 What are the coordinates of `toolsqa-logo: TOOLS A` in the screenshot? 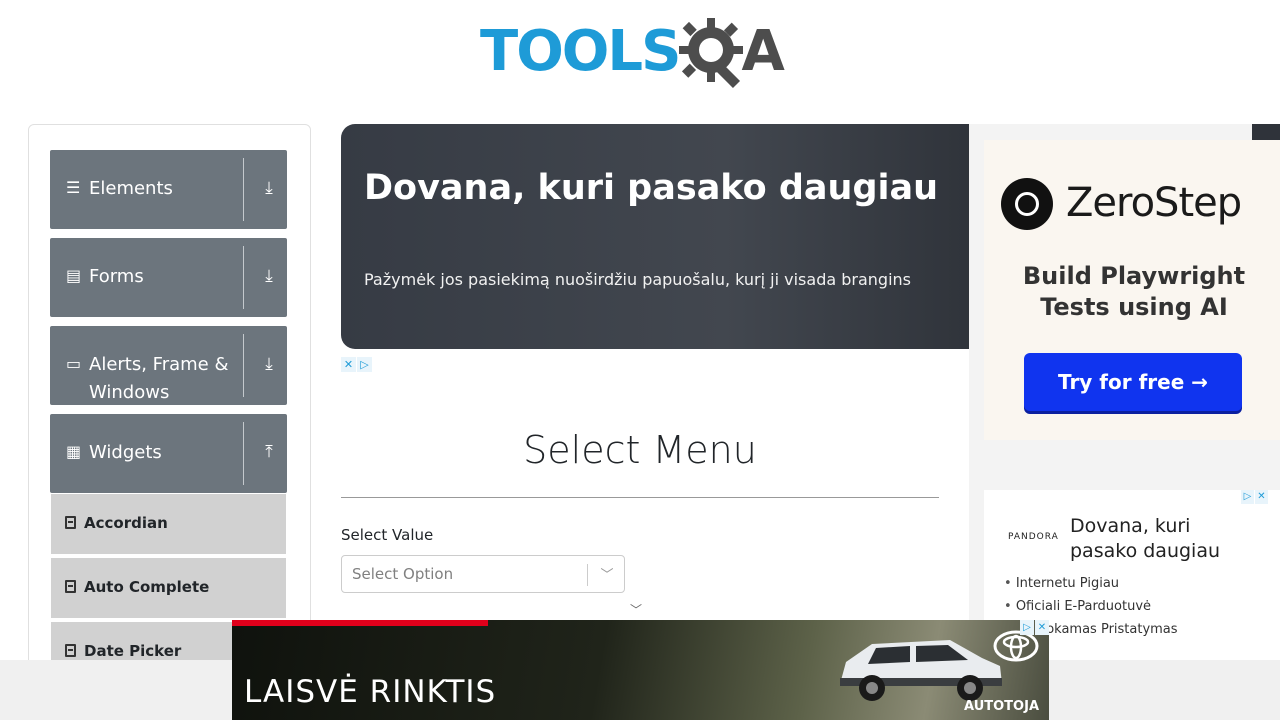 It's located at (643, 52).